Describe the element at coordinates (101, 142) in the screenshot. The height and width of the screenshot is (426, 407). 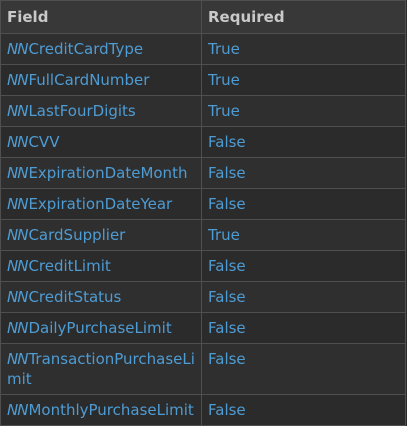
I see `field-cell: NNCVV` at that location.